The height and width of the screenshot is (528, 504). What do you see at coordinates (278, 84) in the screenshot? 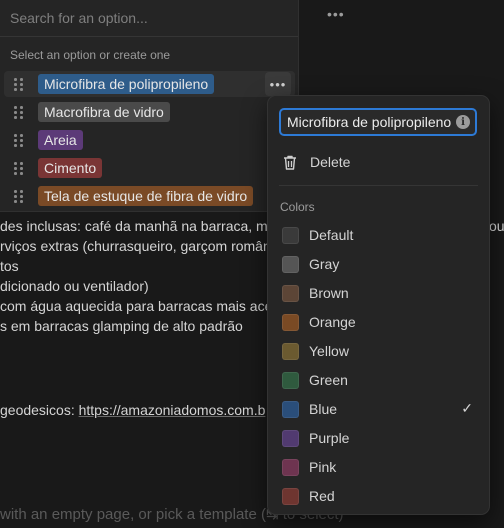
I see `option-more-button: •••` at bounding box center [278, 84].